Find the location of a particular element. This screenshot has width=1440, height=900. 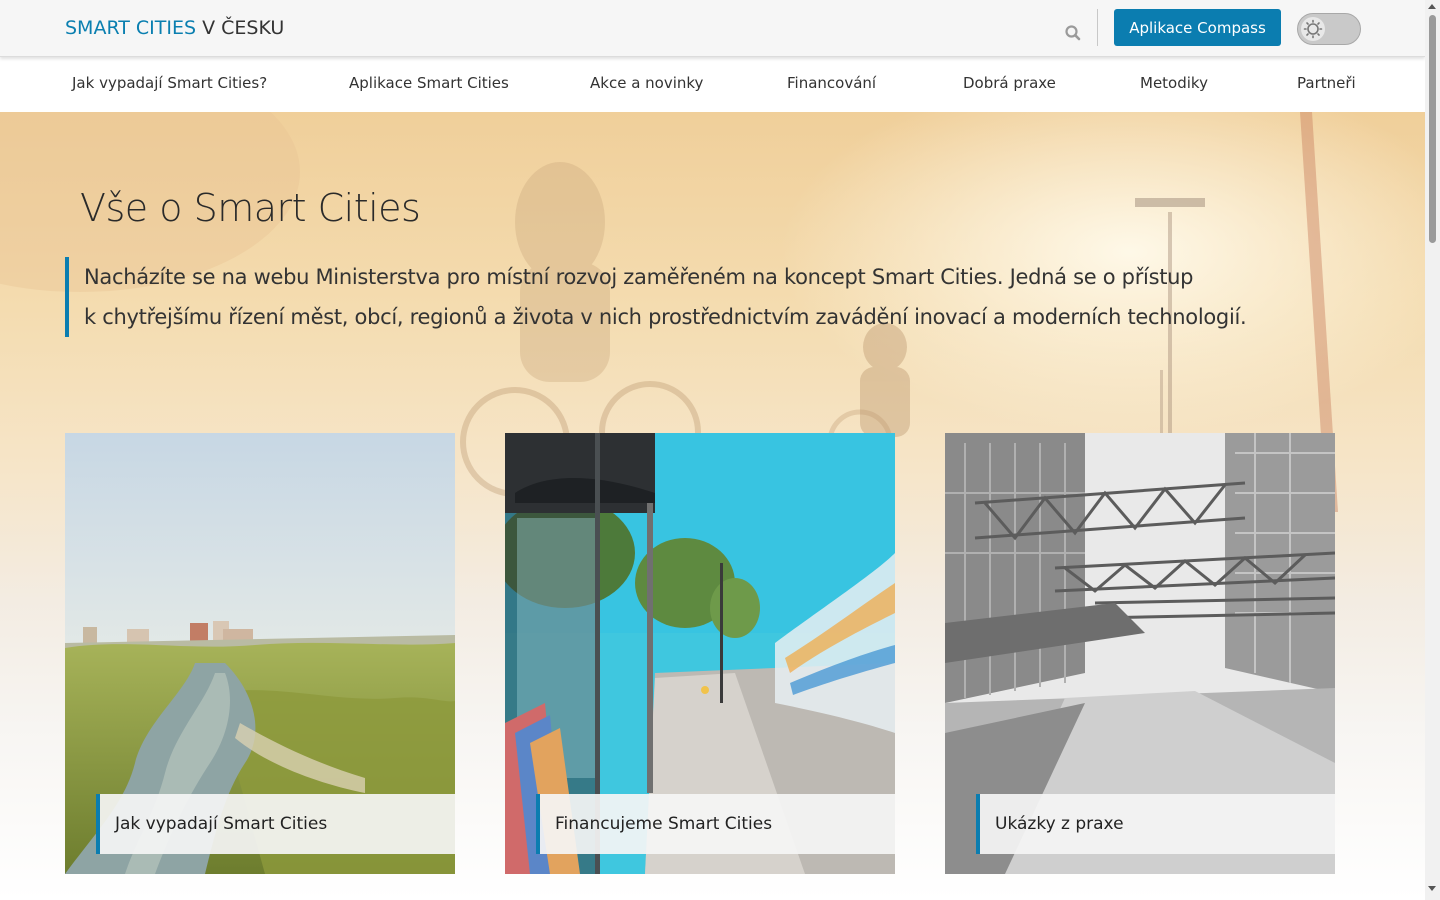

card-label: Jak vypadají Smart Cities is located at coordinates (275, 824).